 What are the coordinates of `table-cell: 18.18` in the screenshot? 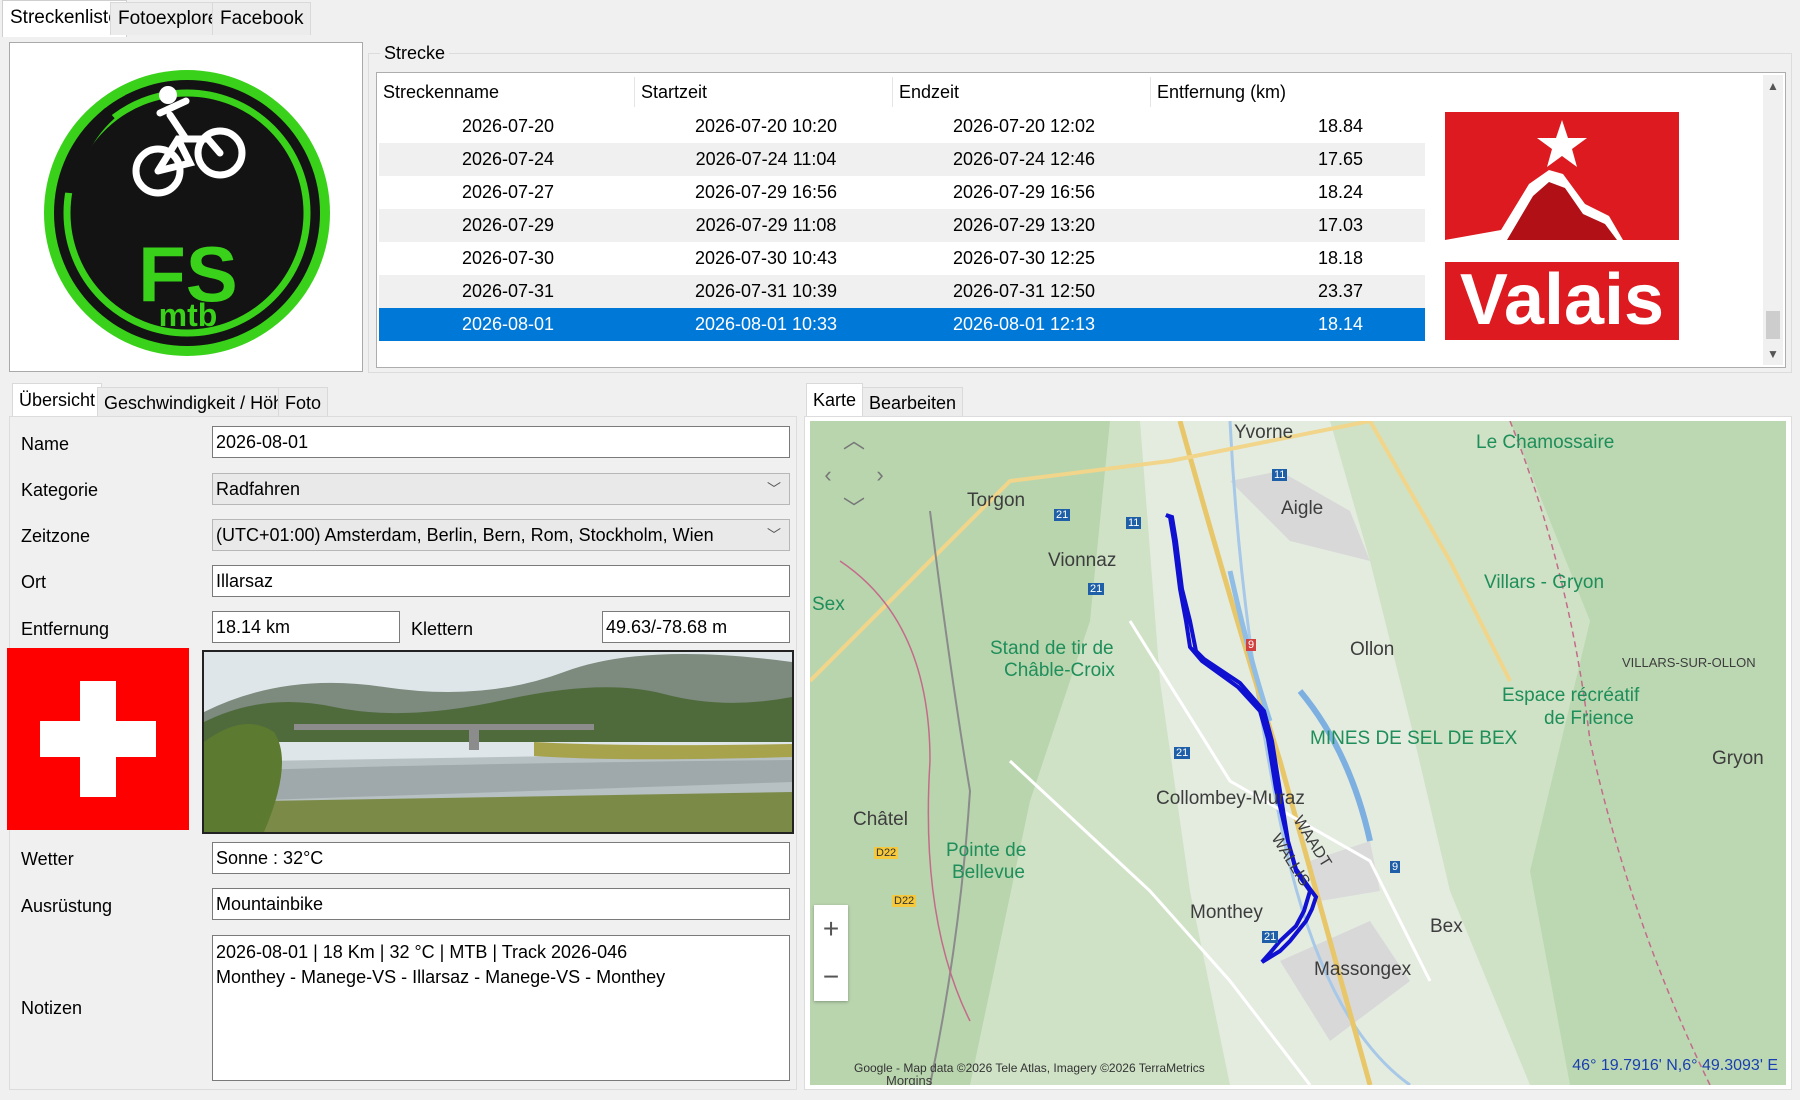 It's located at (1340, 258).